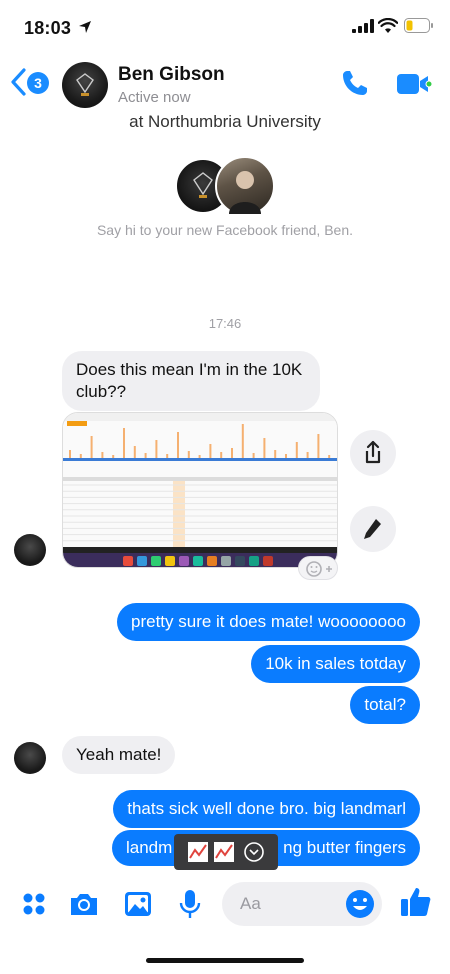  What do you see at coordinates (225, 230) in the screenshot?
I see `friend-greeting: Say hi to your new Facebook friend, Ben.` at bounding box center [225, 230].